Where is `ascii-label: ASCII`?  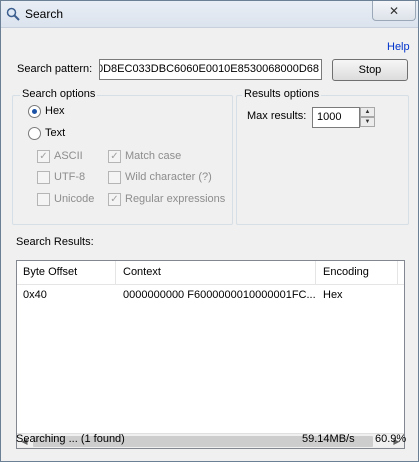 ascii-label: ASCII is located at coordinates (68, 156).